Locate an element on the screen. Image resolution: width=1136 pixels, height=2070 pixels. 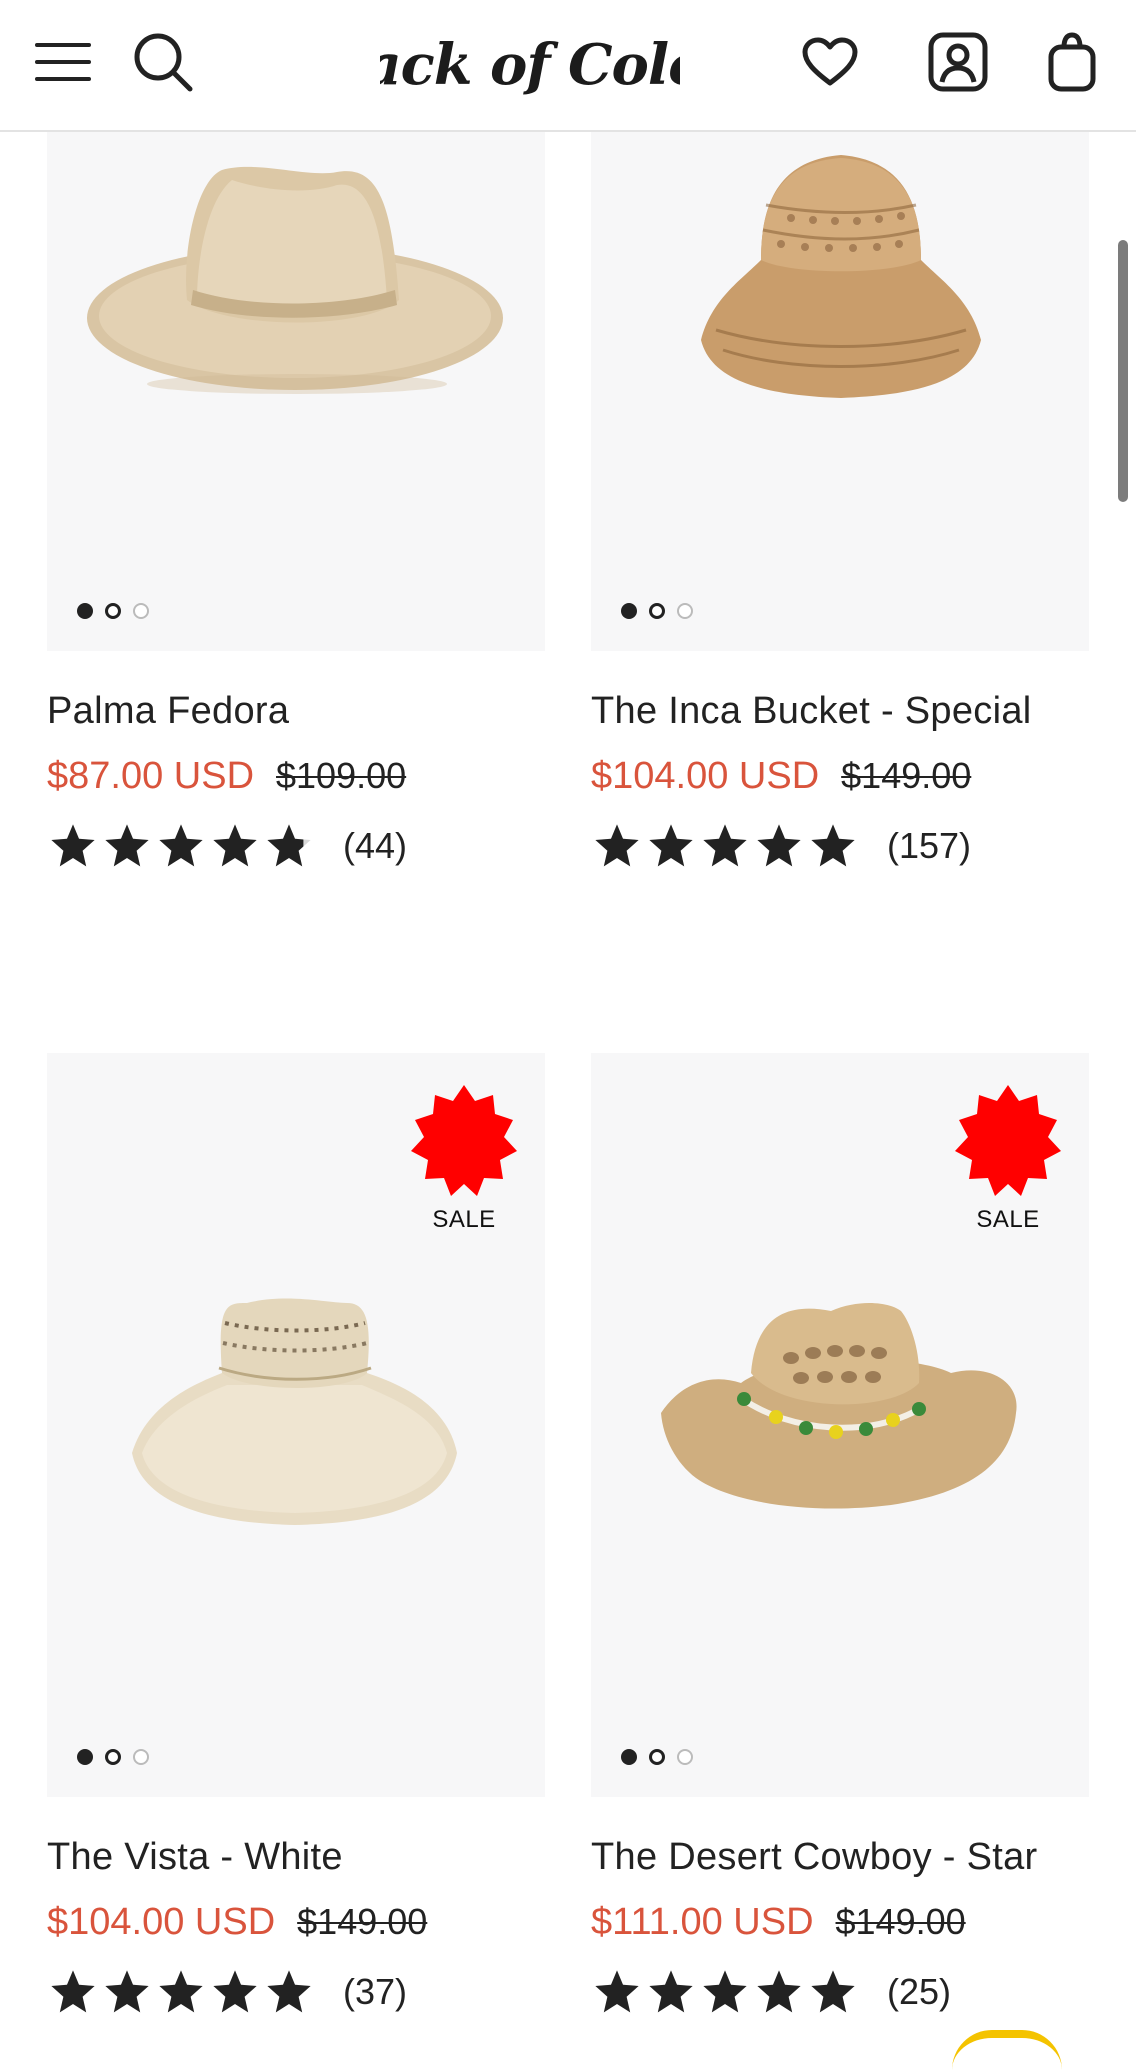
sale-price: $87.00 USD is located at coordinates (151, 776).